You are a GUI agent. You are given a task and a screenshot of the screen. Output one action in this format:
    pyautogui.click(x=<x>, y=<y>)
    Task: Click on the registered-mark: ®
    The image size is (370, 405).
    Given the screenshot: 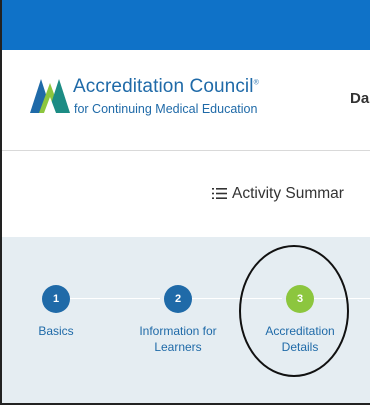 What is the action you would take?
    pyautogui.click(x=256, y=83)
    